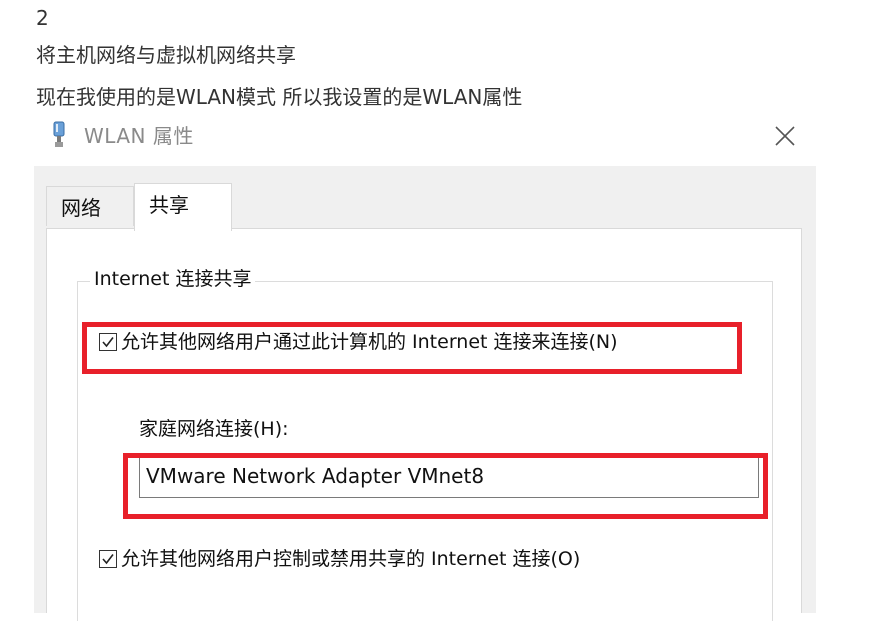 The height and width of the screenshot is (621, 892). I want to click on home-network-connection-label: 家庭网络连接(H):, so click(214, 429).